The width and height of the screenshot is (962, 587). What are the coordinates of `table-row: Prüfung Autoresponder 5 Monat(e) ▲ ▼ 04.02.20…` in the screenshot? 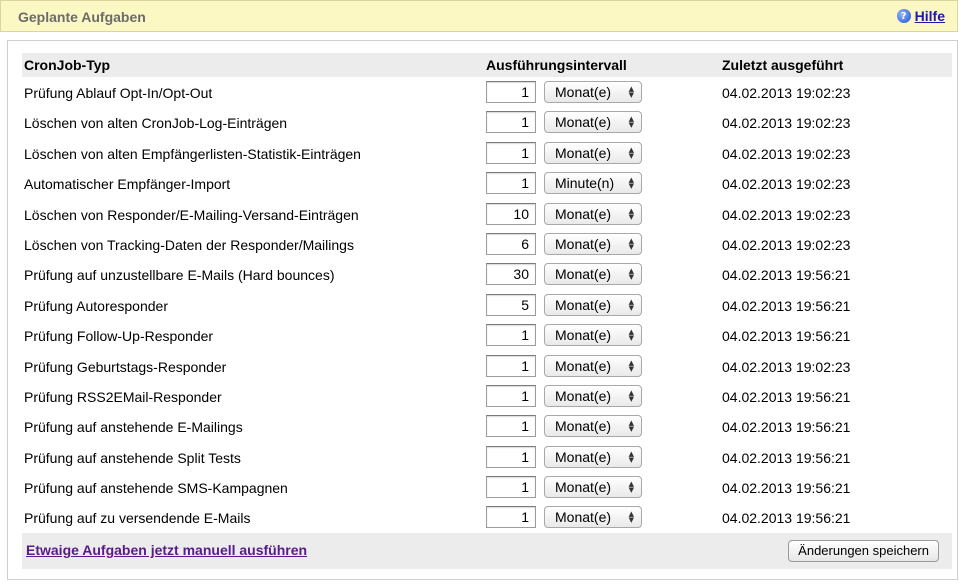 It's located at (487, 305).